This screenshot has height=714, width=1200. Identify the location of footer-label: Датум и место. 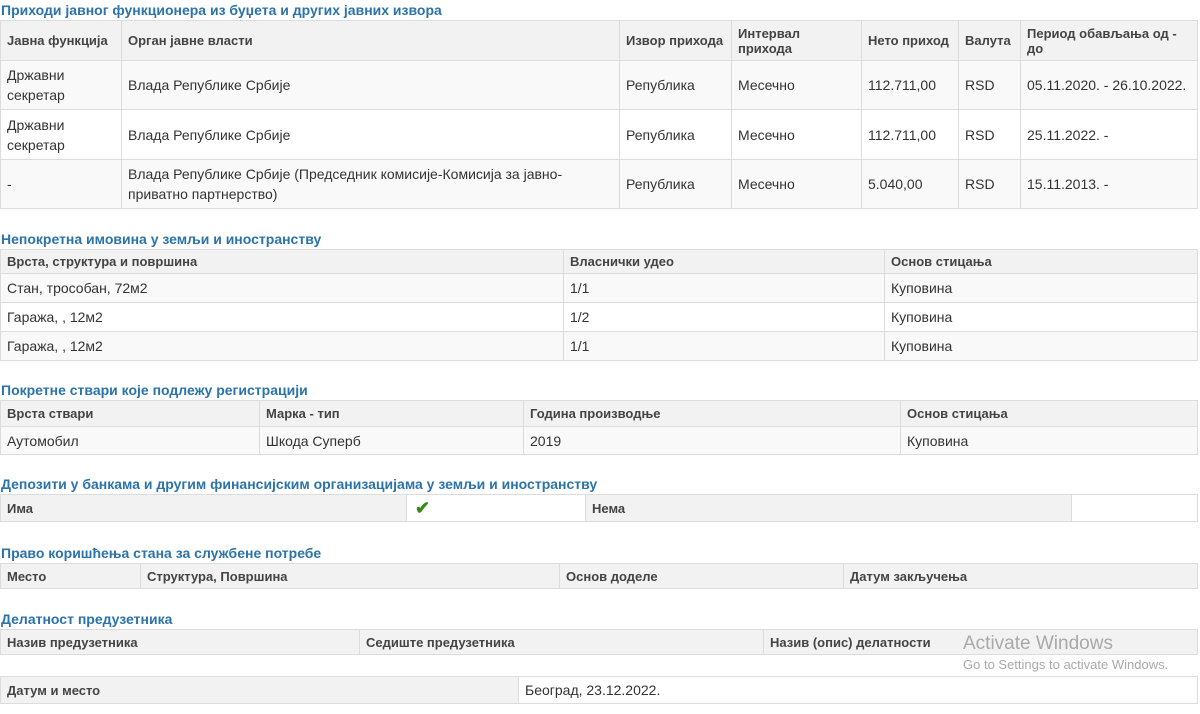
(259, 690).